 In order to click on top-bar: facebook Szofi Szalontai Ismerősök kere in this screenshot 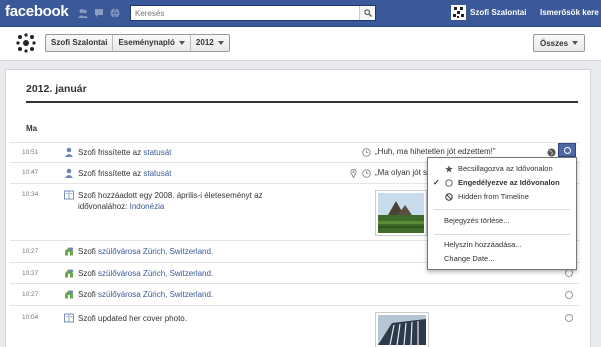, I will do `click(300, 13)`.